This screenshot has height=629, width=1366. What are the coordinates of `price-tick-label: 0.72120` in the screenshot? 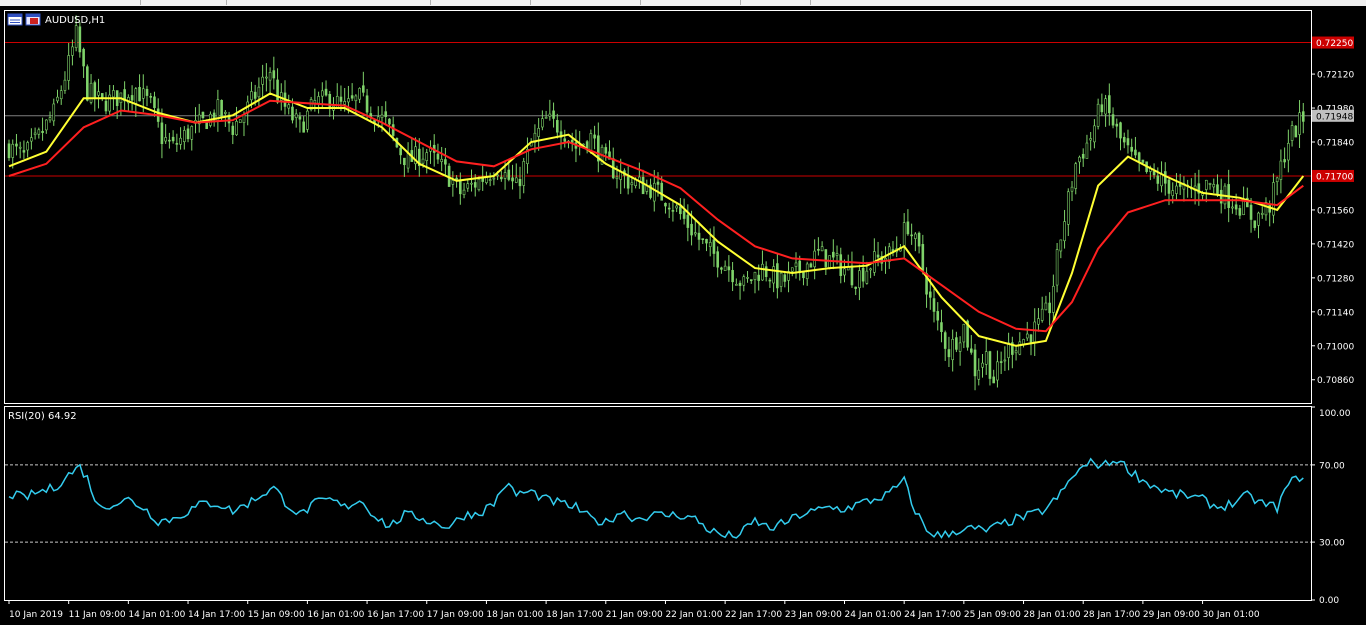 It's located at (1335, 76).